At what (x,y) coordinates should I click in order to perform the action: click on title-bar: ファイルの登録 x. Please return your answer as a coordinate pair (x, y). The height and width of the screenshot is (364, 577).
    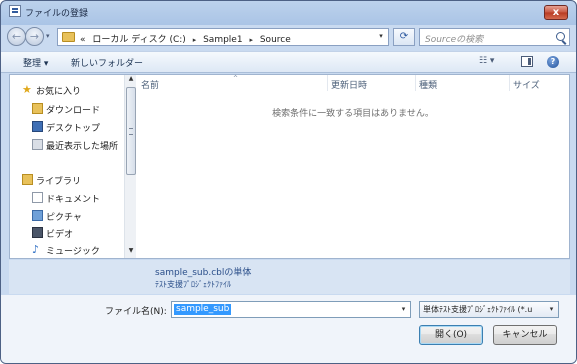
    Looking at the image, I should click on (288, 12).